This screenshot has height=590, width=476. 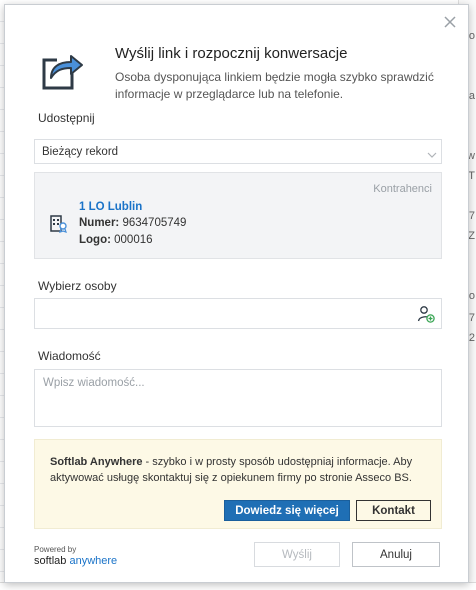 What do you see at coordinates (96, 462) in the screenshot?
I see `promo-brand: Softlab Anywhere` at bounding box center [96, 462].